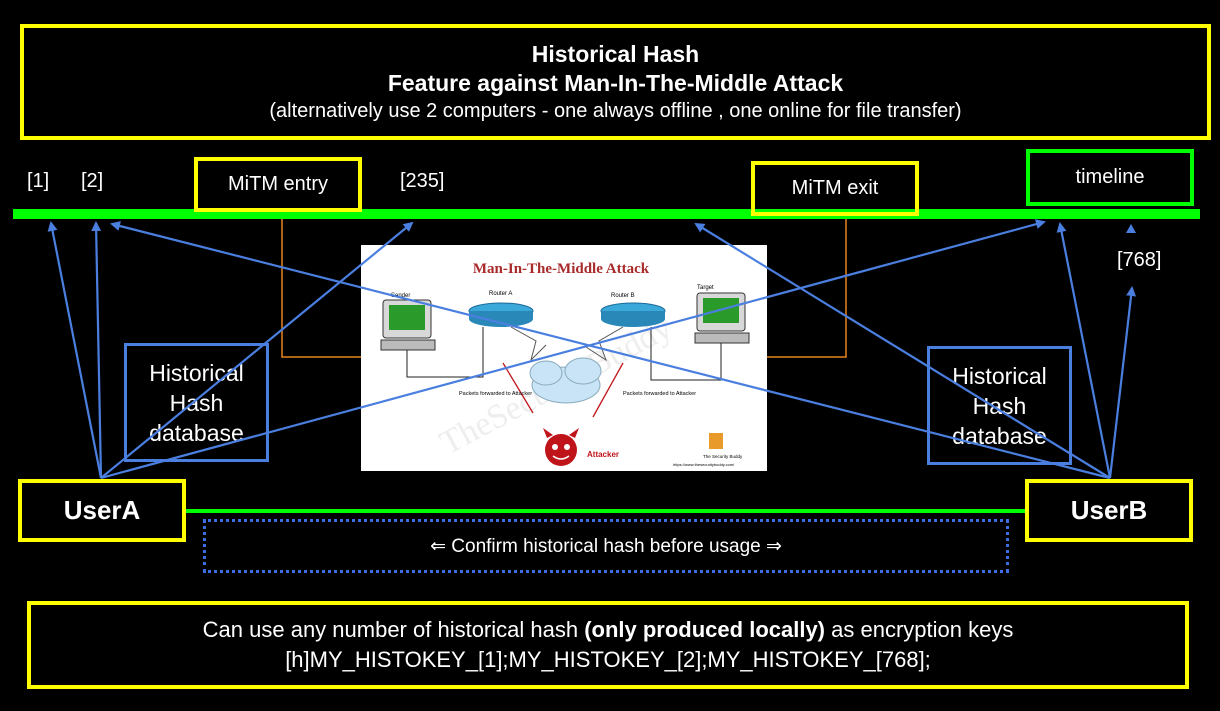  Describe the element at coordinates (606, 214) in the screenshot. I see `timeline-bar` at that location.